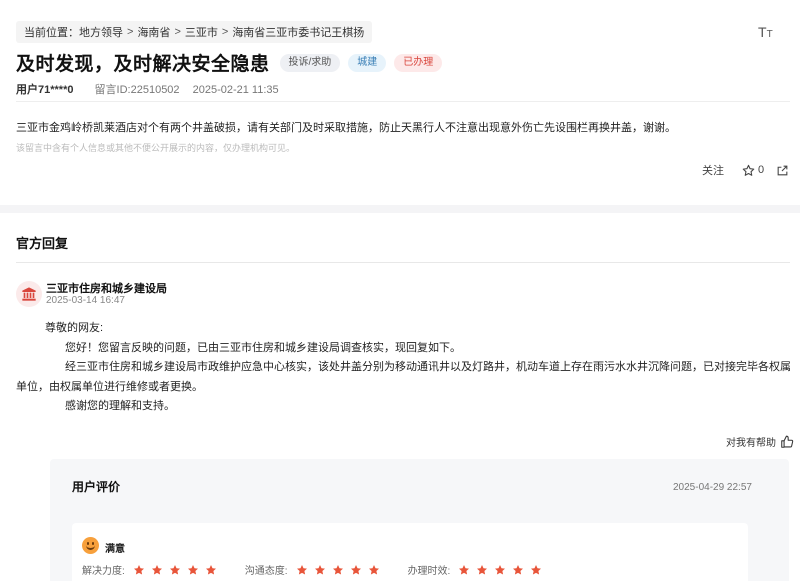  I want to click on follow-button: 关注, so click(713, 170).